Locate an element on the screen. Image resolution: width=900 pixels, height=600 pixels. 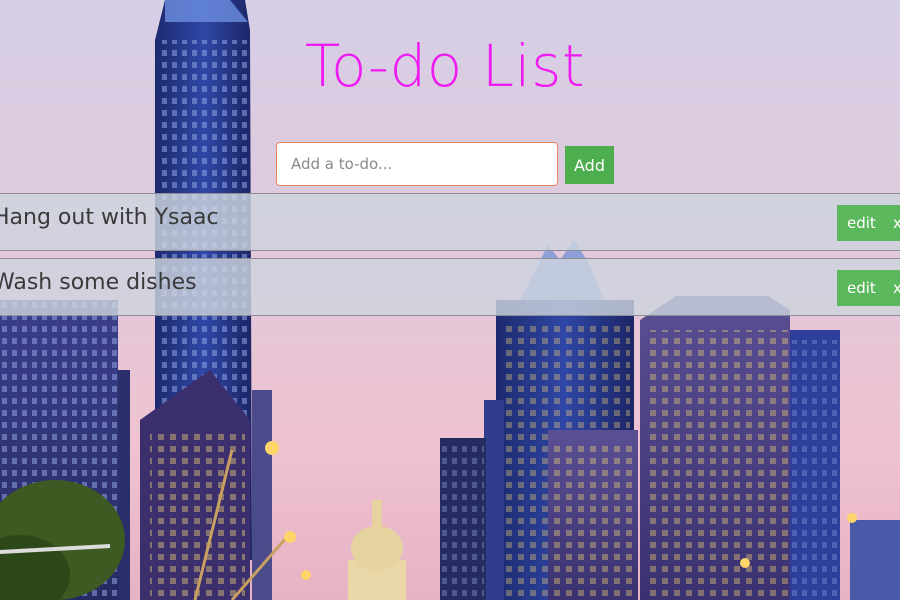
add-button: Add is located at coordinates (589, 165).